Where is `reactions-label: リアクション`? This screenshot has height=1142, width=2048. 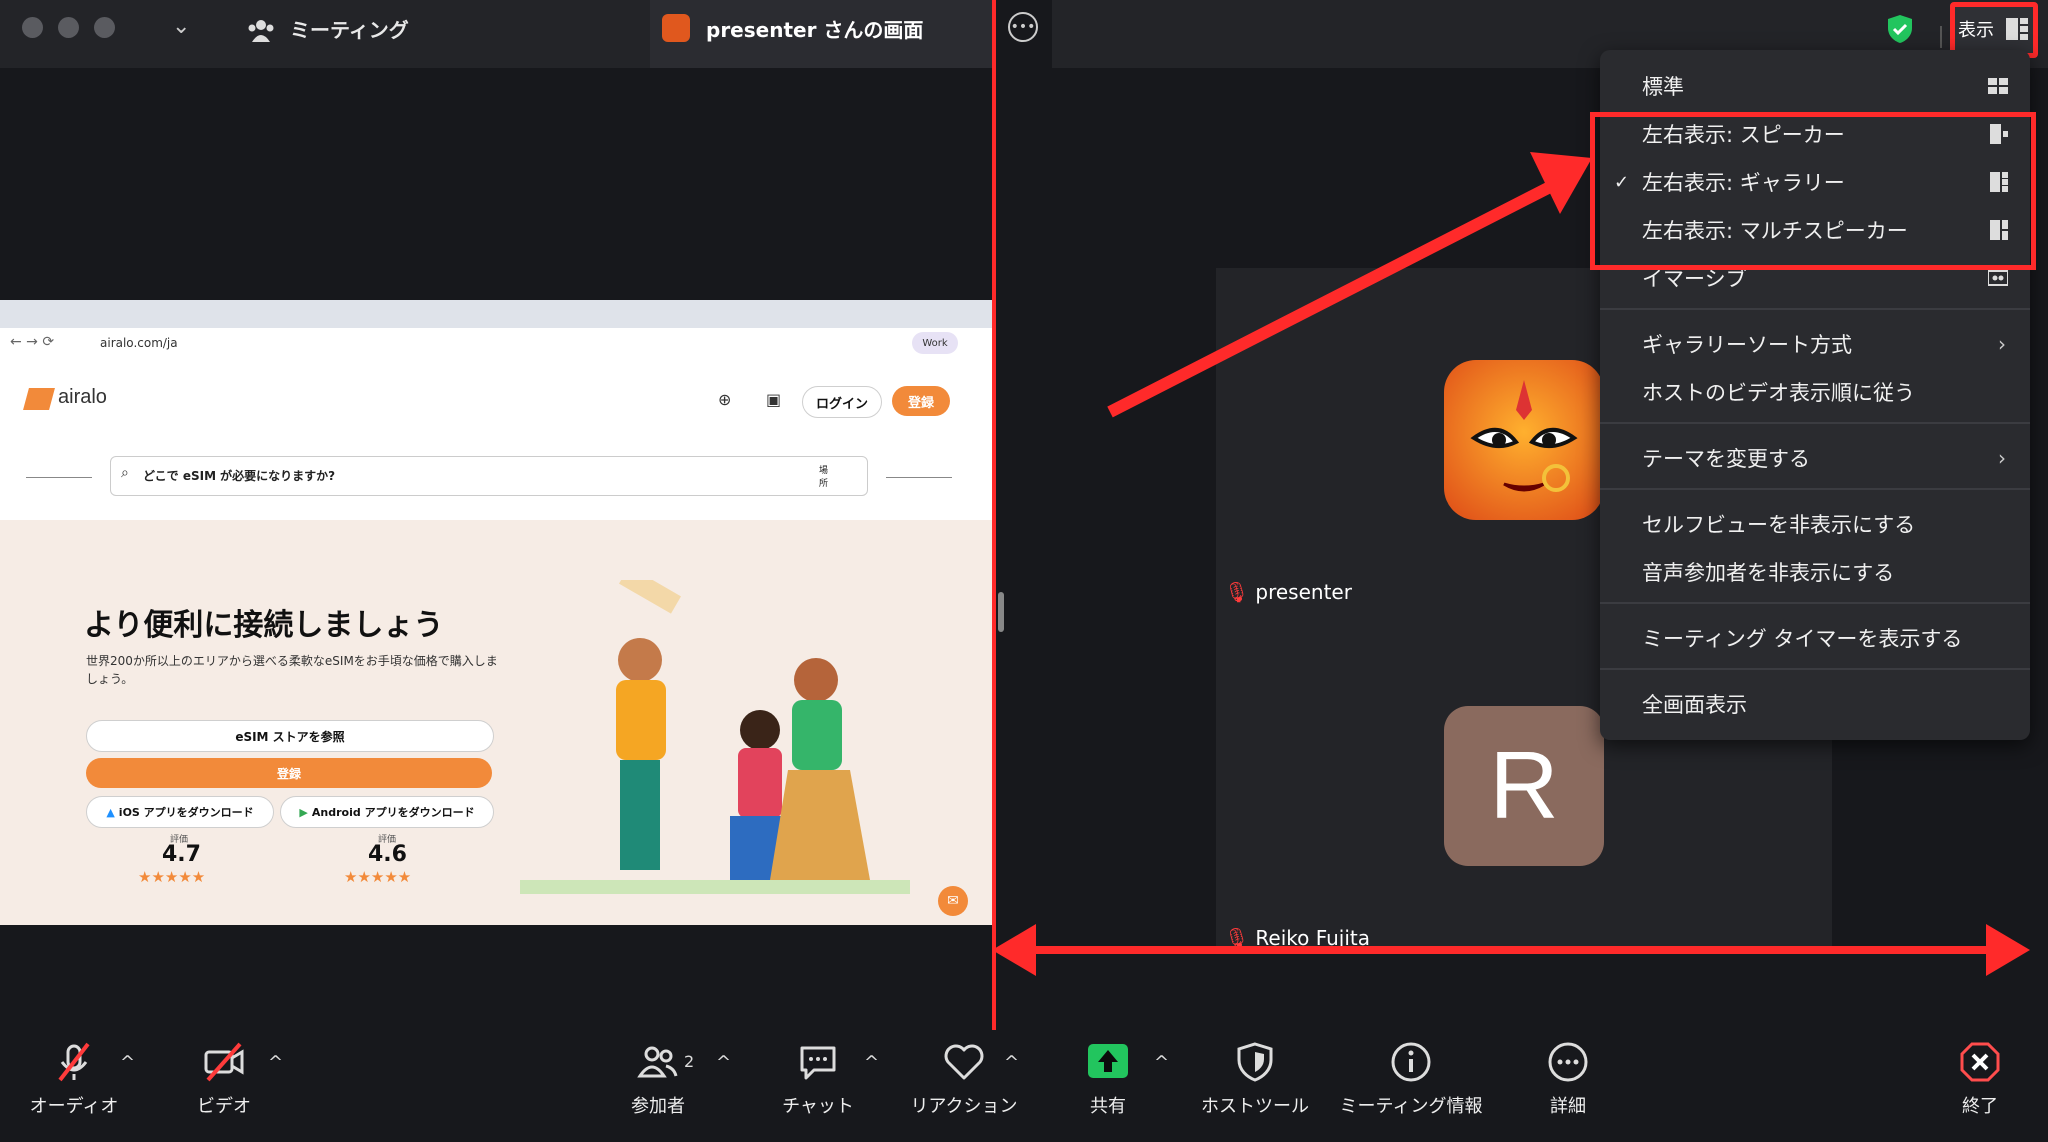 reactions-label: リアクション is located at coordinates (964, 1106).